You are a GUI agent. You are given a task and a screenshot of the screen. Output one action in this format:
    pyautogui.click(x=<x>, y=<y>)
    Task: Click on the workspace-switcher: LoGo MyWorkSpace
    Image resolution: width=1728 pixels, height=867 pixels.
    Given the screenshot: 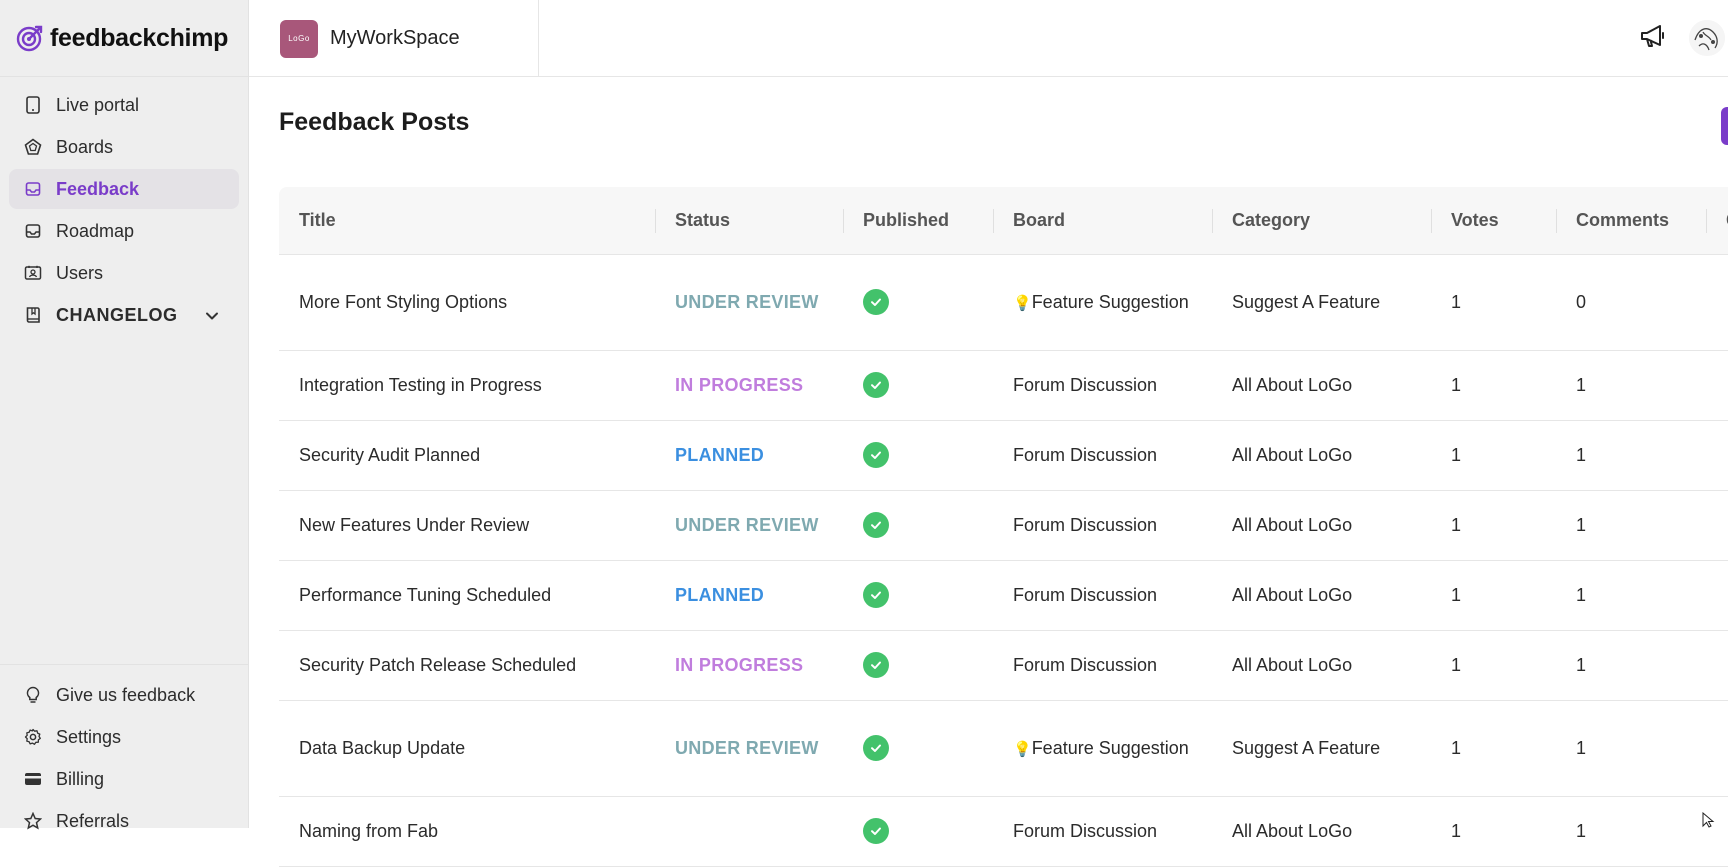 What is the action you would take?
    pyautogui.click(x=394, y=38)
    